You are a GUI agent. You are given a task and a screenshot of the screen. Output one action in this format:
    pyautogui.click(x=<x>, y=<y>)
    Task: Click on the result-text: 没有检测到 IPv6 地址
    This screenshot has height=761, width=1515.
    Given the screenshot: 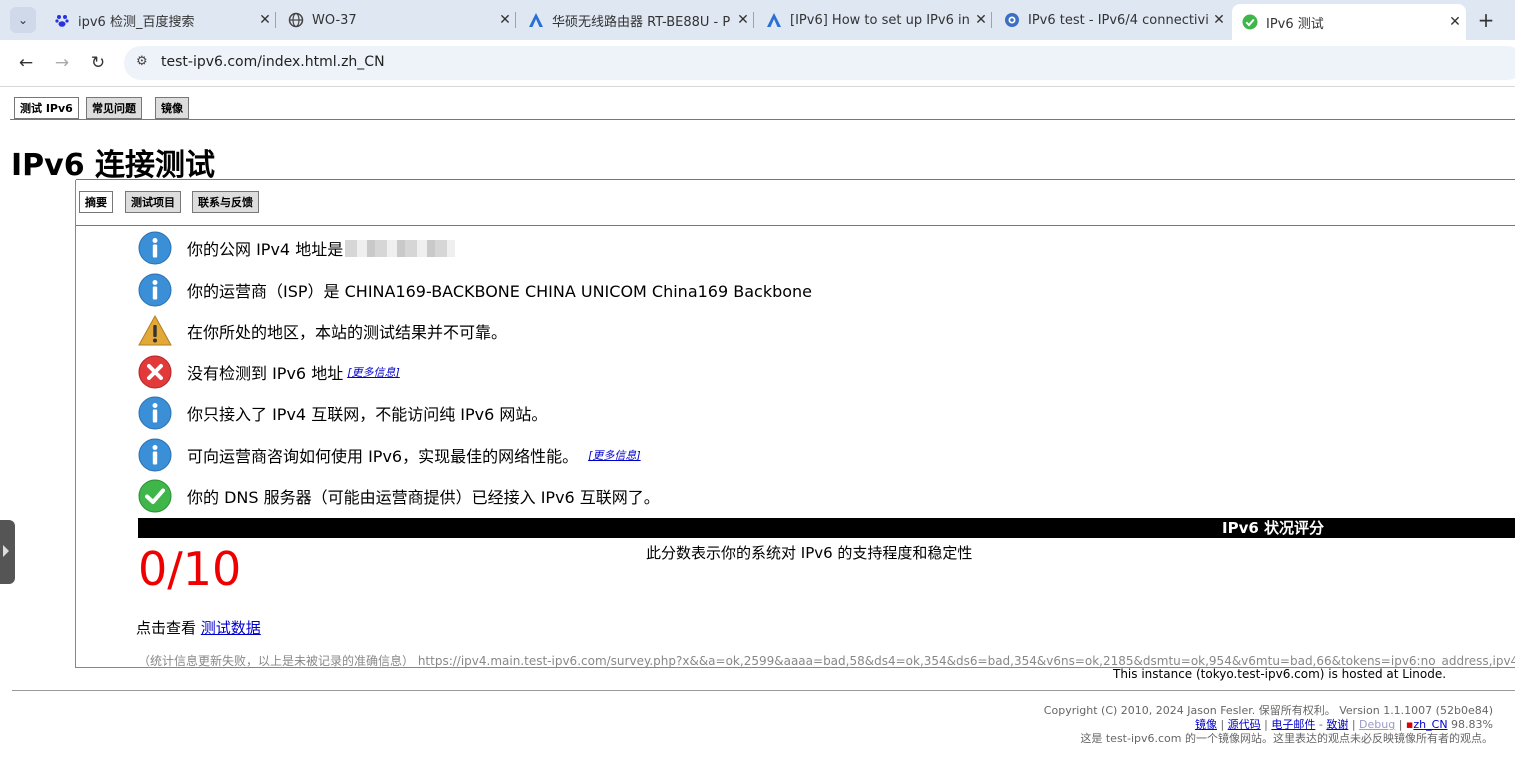 What is the action you would take?
    pyautogui.click(x=265, y=373)
    